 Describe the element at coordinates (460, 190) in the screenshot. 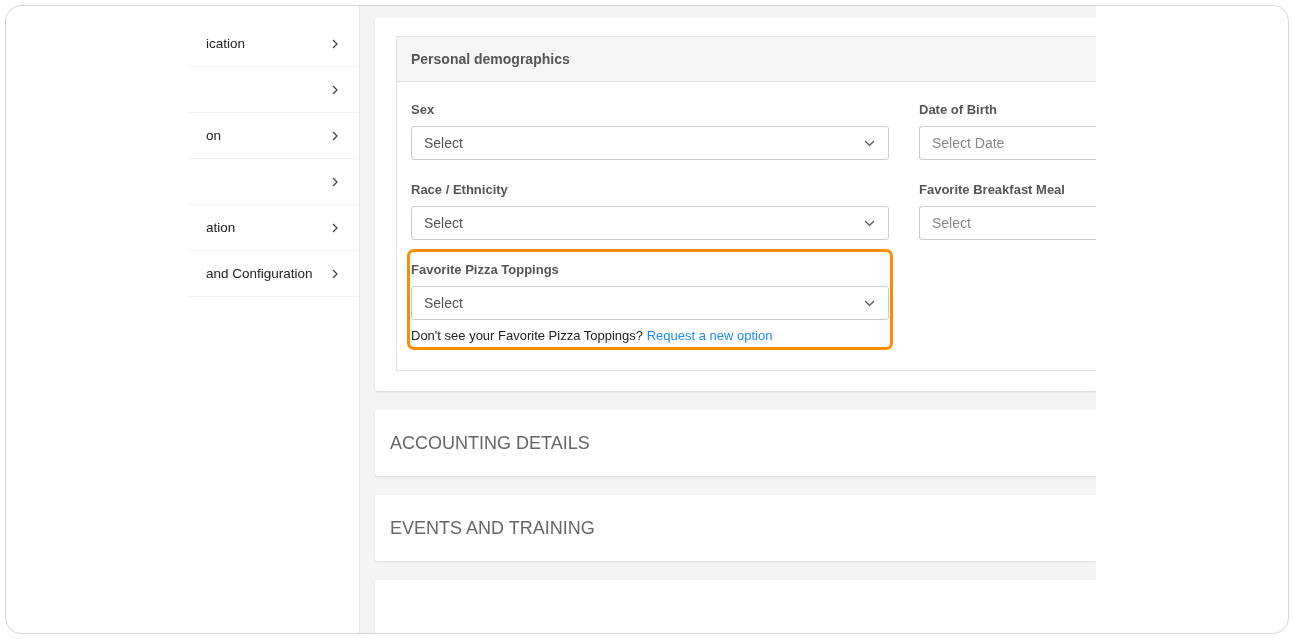

I see `field-label: Race / Ethnicity` at that location.